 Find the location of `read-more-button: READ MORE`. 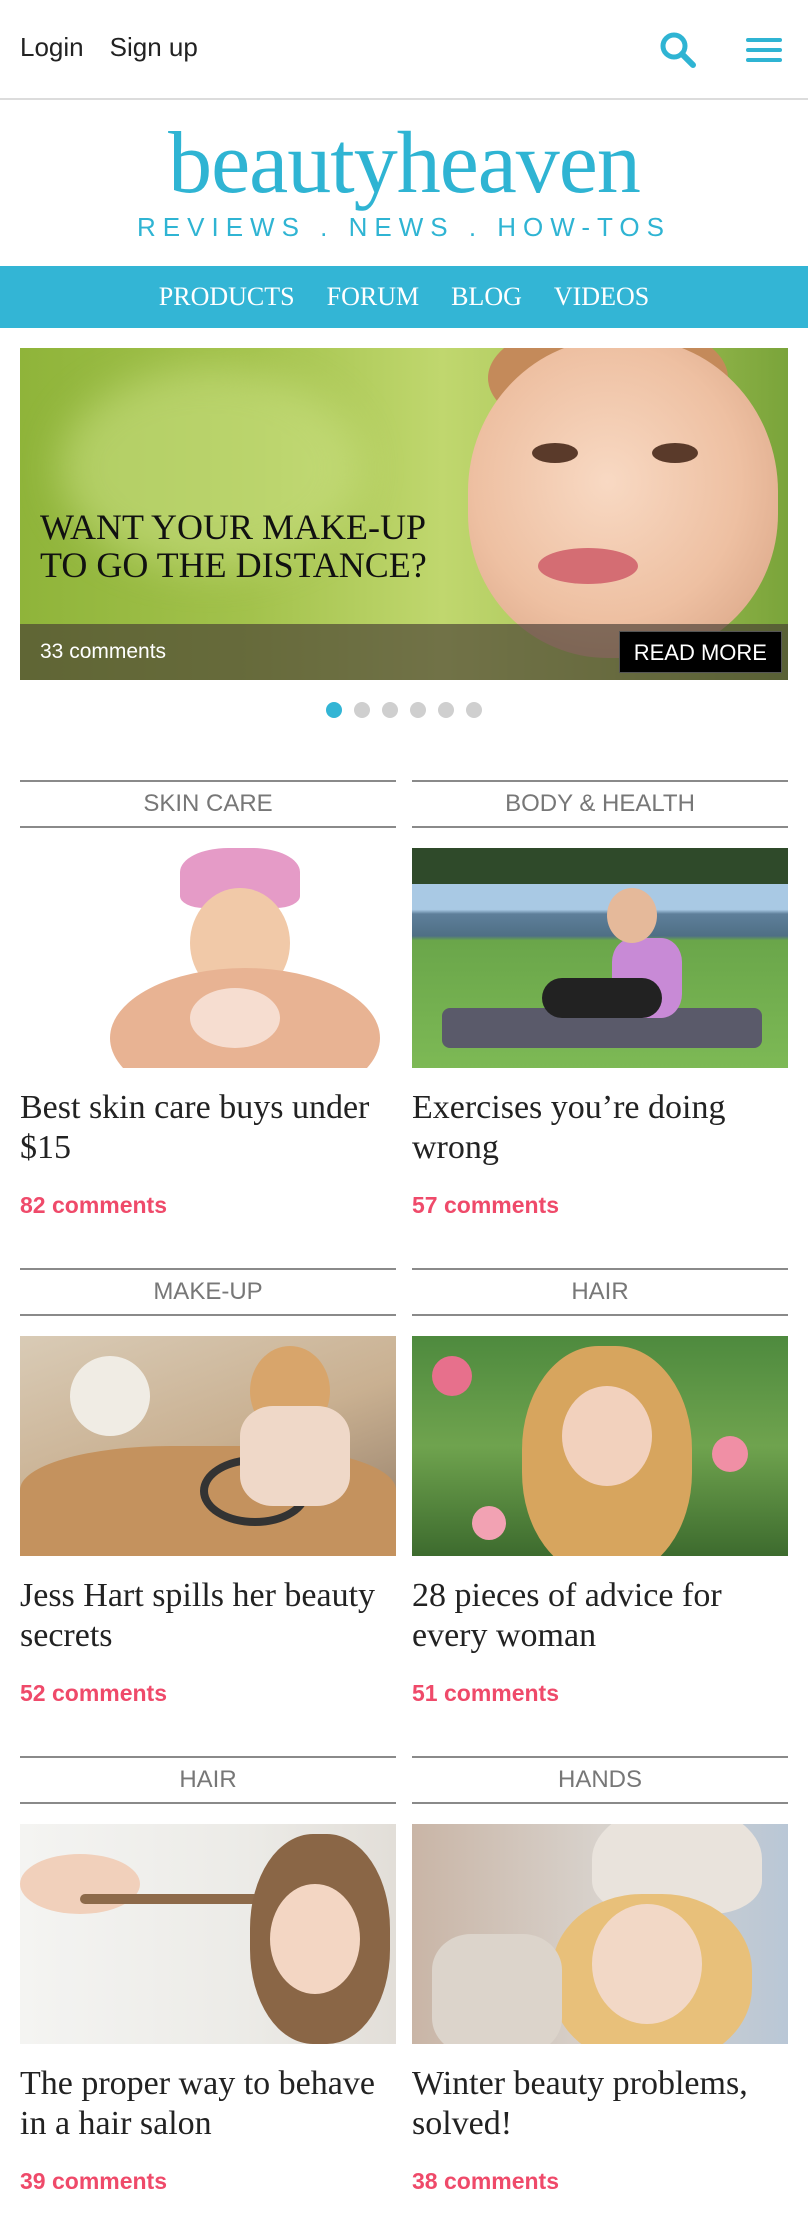

read-more-button: READ MORE is located at coordinates (700, 652).